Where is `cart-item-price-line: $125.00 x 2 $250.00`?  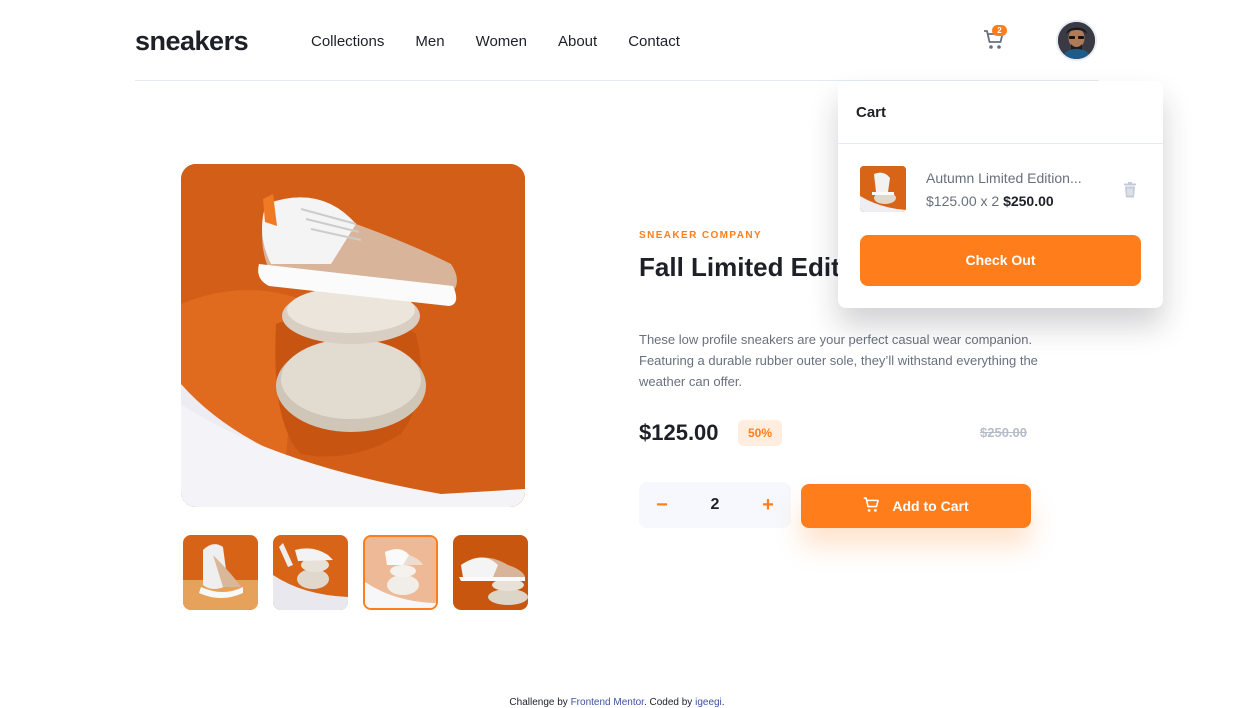 cart-item-price-line: $125.00 x 2 $250.00 is located at coordinates (990, 201).